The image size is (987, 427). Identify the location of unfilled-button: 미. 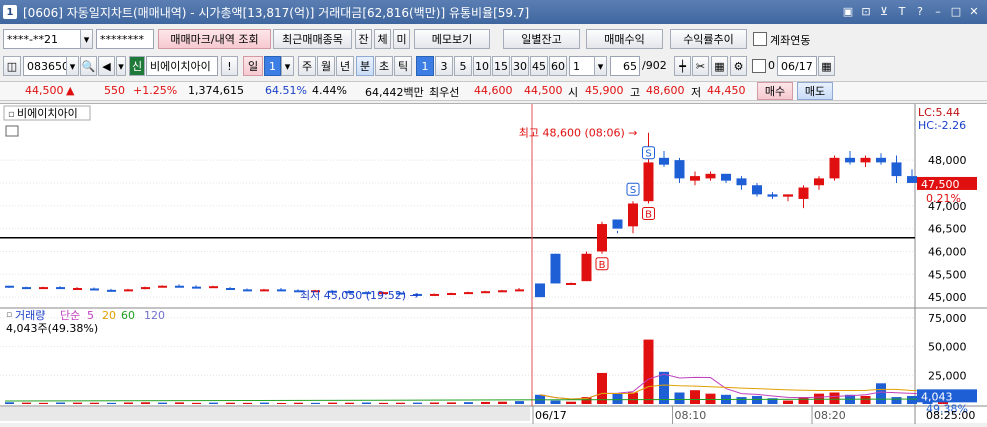
(401, 39).